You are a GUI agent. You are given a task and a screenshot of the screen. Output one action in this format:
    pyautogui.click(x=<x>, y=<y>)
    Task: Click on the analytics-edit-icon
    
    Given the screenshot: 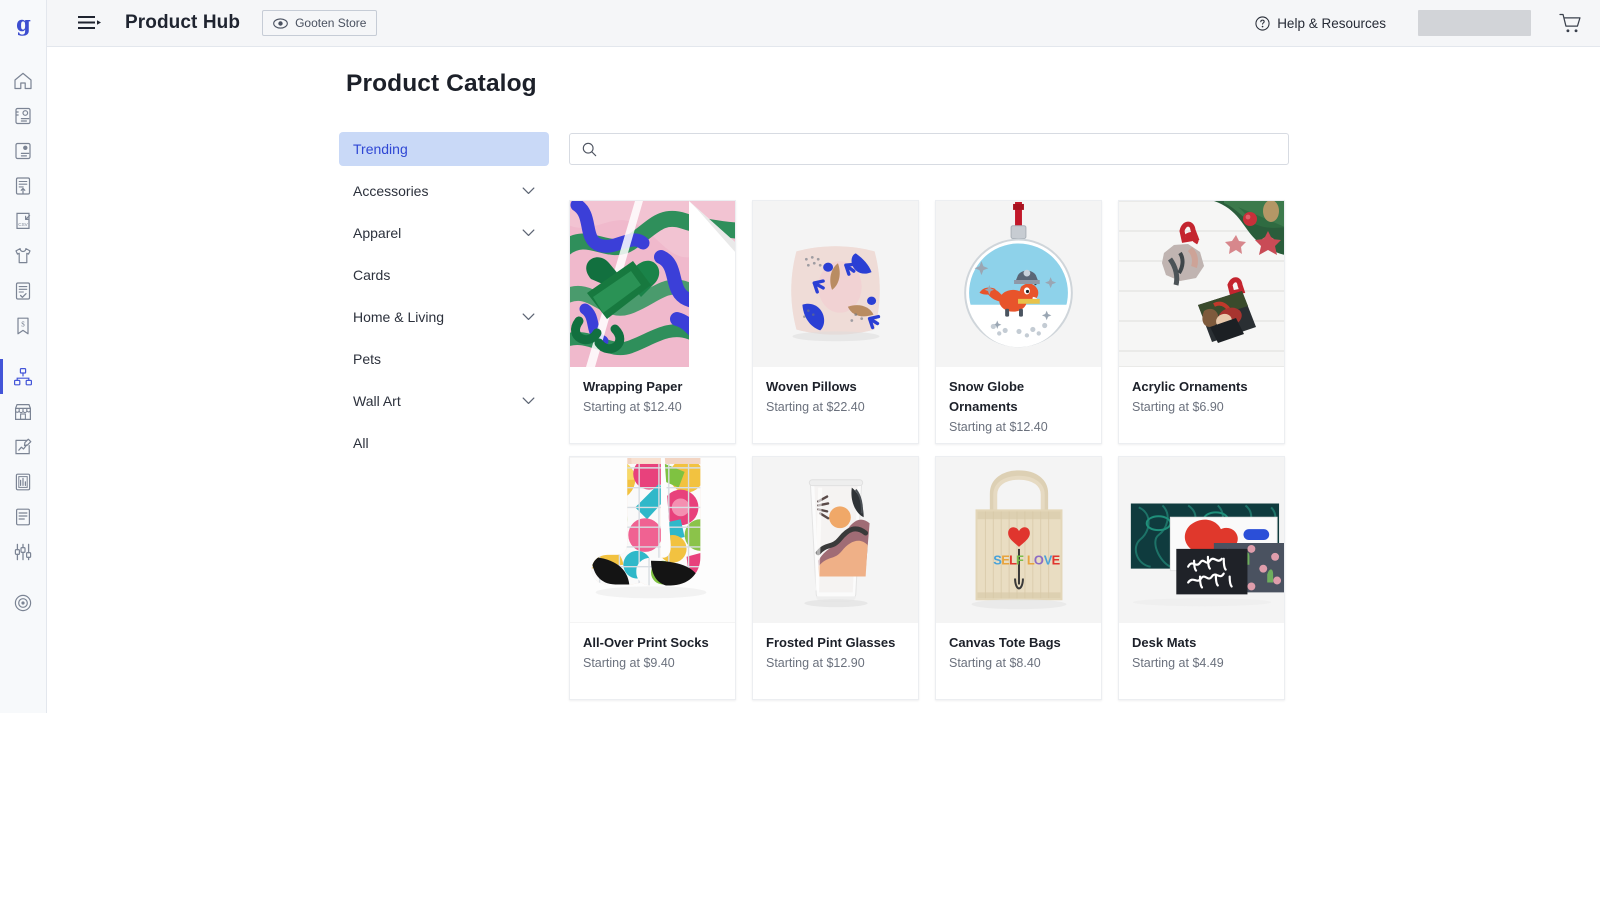 What is the action you would take?
    pyautogui.click(x=23, y=446)
    